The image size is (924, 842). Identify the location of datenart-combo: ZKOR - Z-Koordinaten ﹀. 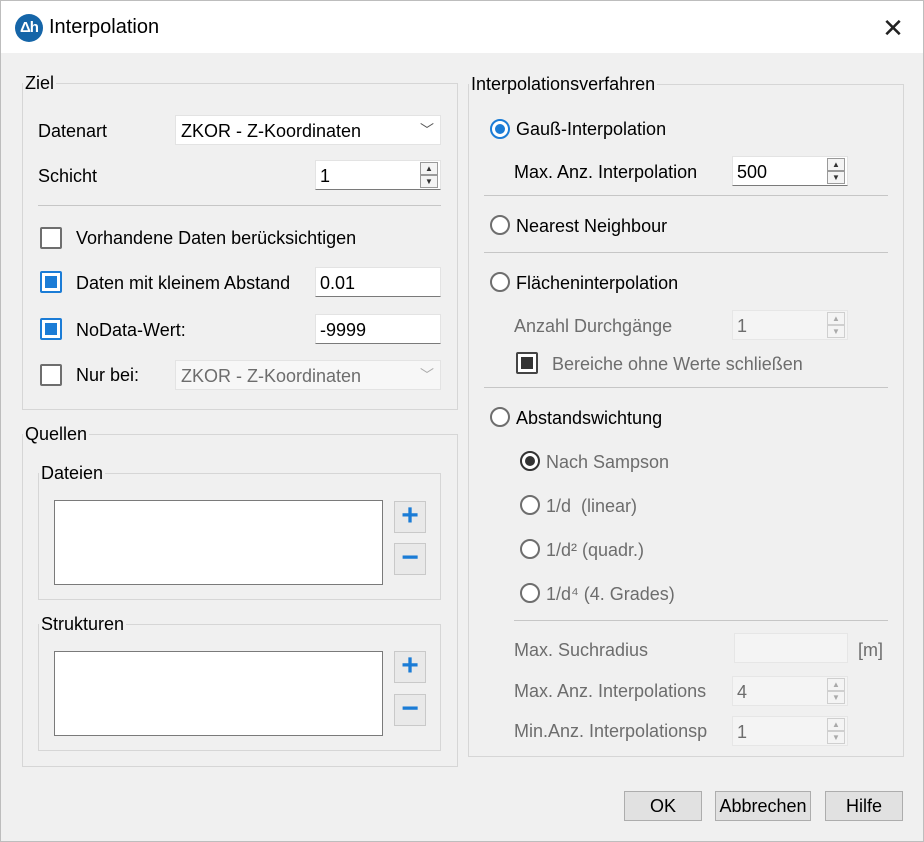
(308, 130).